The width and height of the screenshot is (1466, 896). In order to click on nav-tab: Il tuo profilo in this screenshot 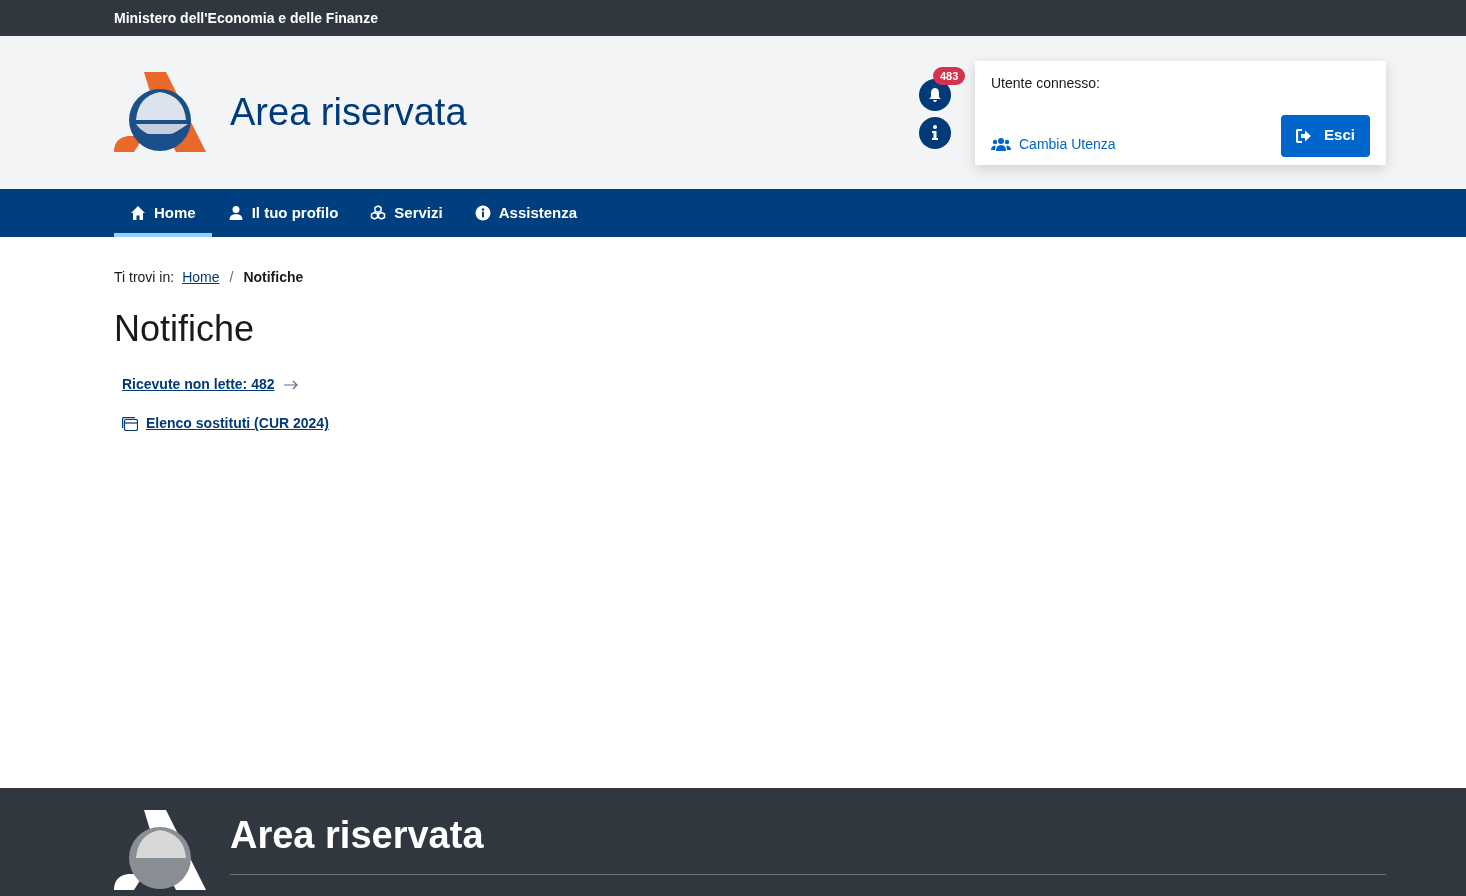, I will do `click(283, 213)`.